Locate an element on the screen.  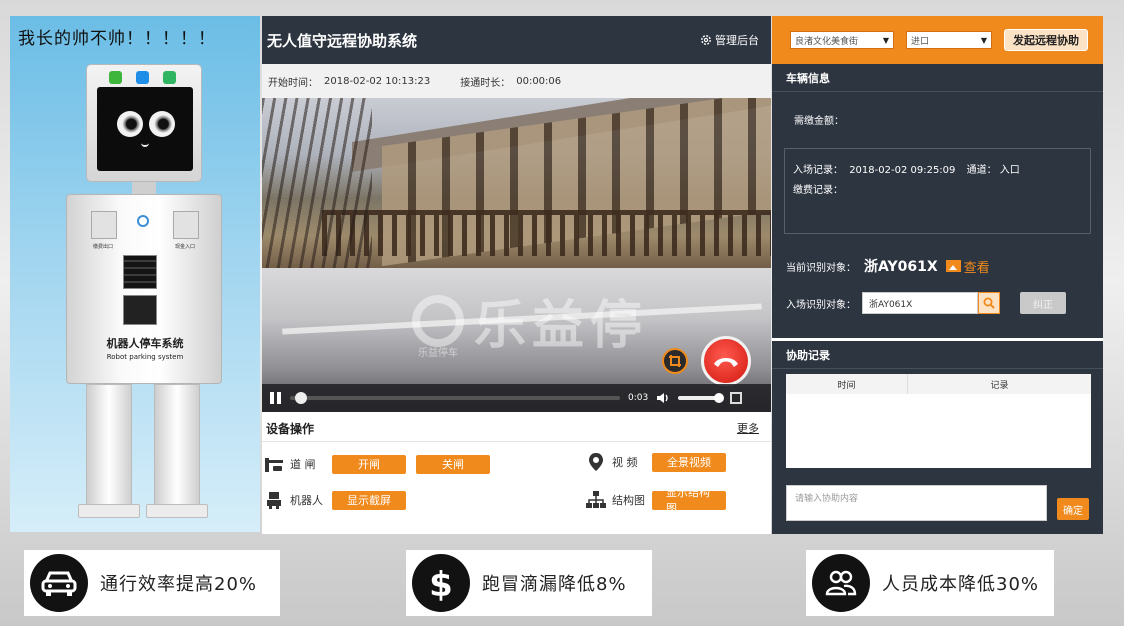
robot-slot-left-label: 缴费出口 is located at coordinates (103, 247).